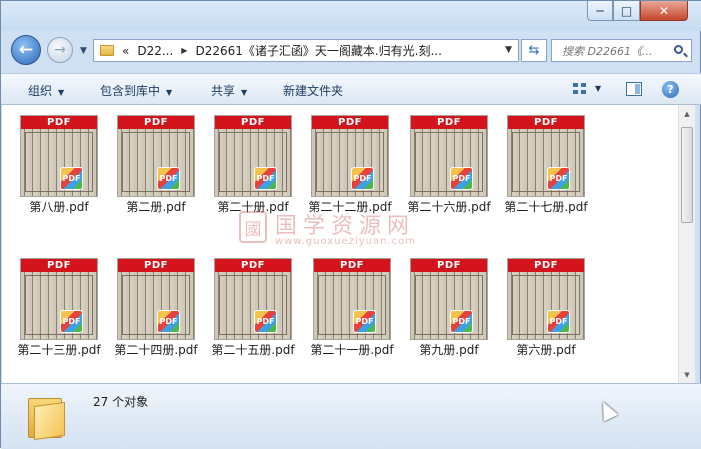 The image size is (701, 449). Describe the element at coordinates (223, 91) in the screenshot. I see `share-label: 共享` at that location.